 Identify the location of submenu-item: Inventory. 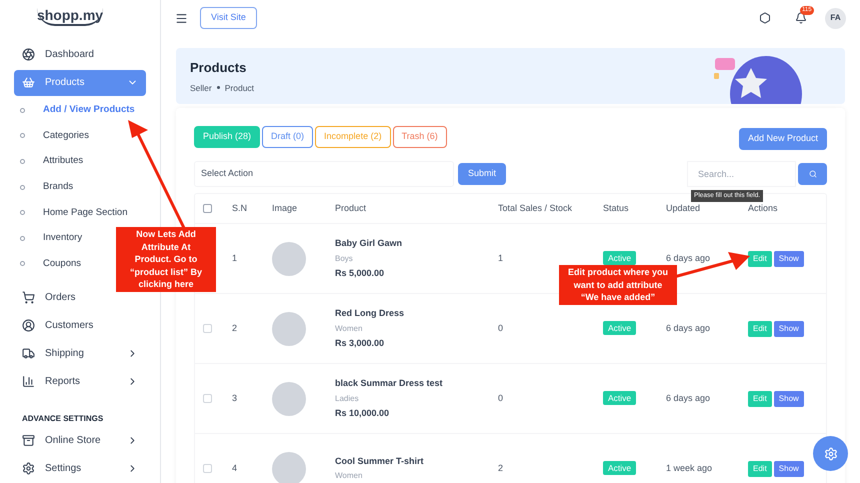
(62, 238).